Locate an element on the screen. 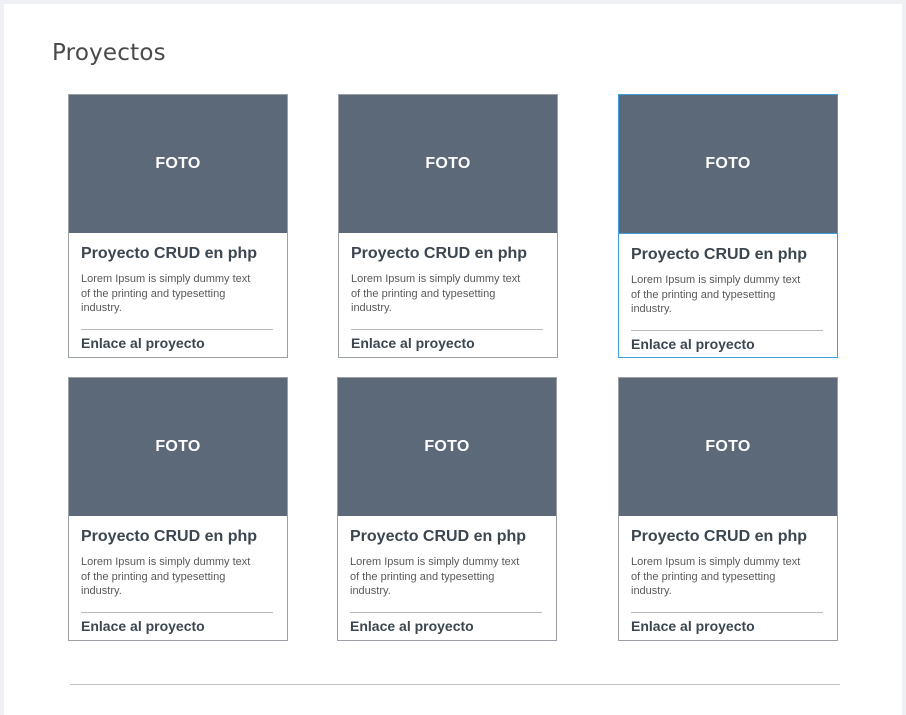  section-divider is located at coordinates (455, 684).